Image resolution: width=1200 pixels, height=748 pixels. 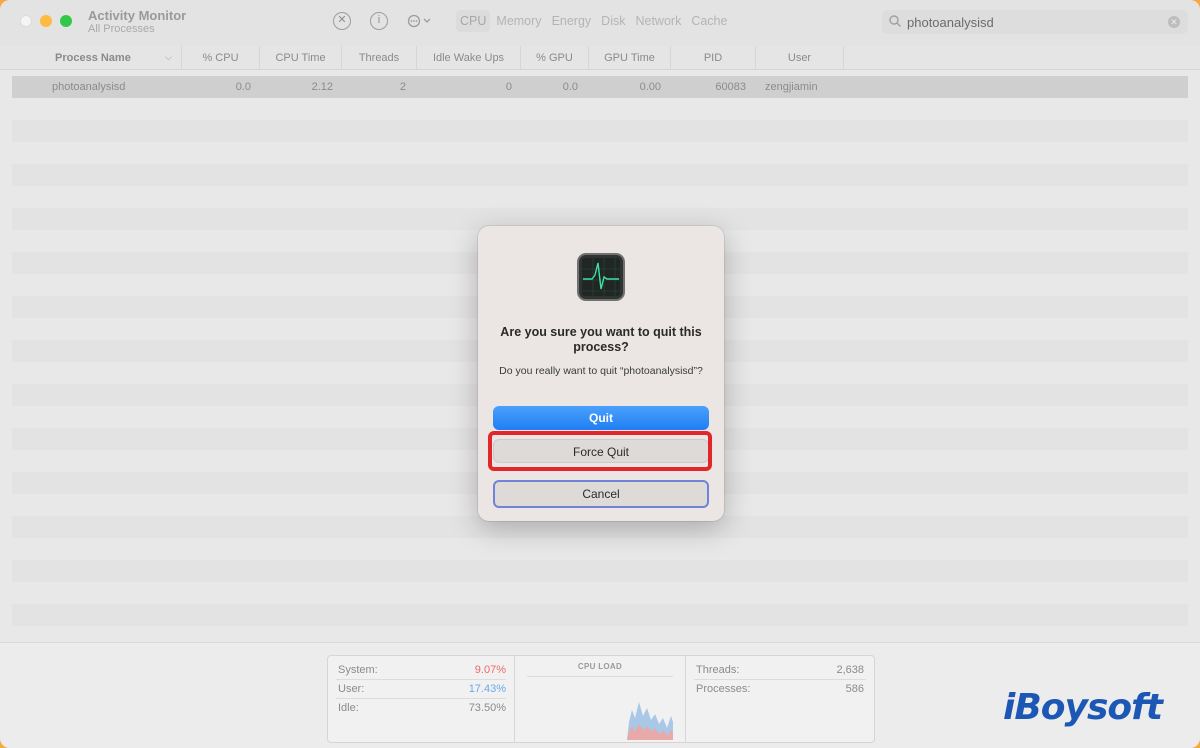 What do you see at coordinates (950, 22) in the screenshot?
I see `search-input: photoanalysisd` at bounding box center [950, 22].